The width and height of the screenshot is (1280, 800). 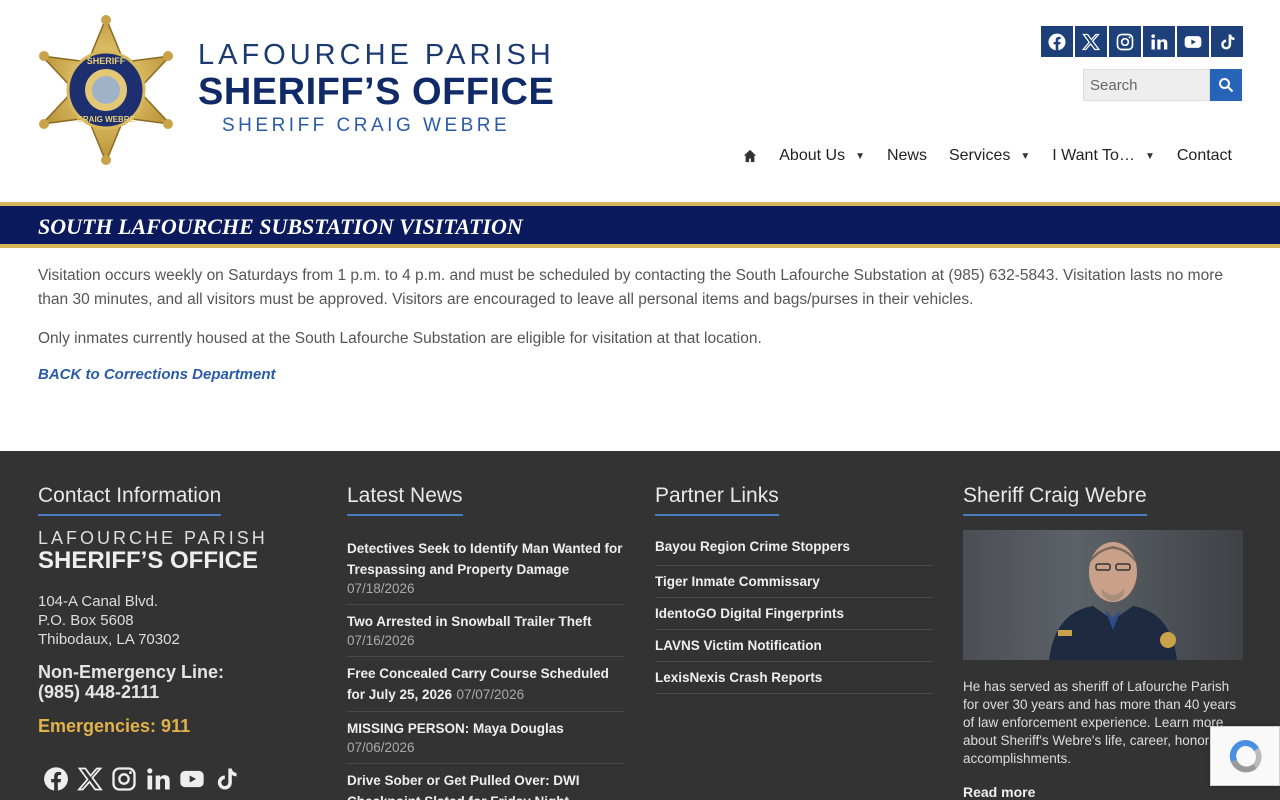 I want to click on partner-link: LexisNexis Crash Reports, so click(x=794, y=678).